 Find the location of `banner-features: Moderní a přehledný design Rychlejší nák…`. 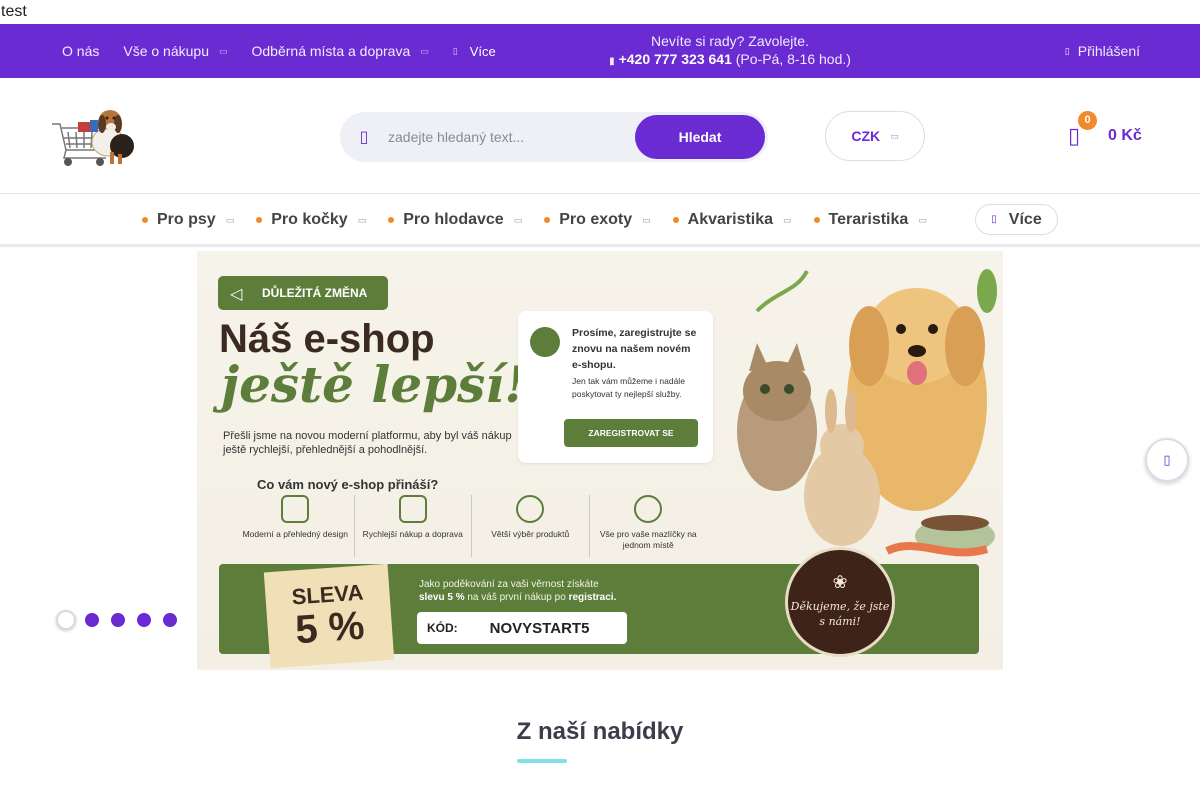

banner-features: Moderní a přehledný design Rychlejší nák… is located at coordinates (472, 526).